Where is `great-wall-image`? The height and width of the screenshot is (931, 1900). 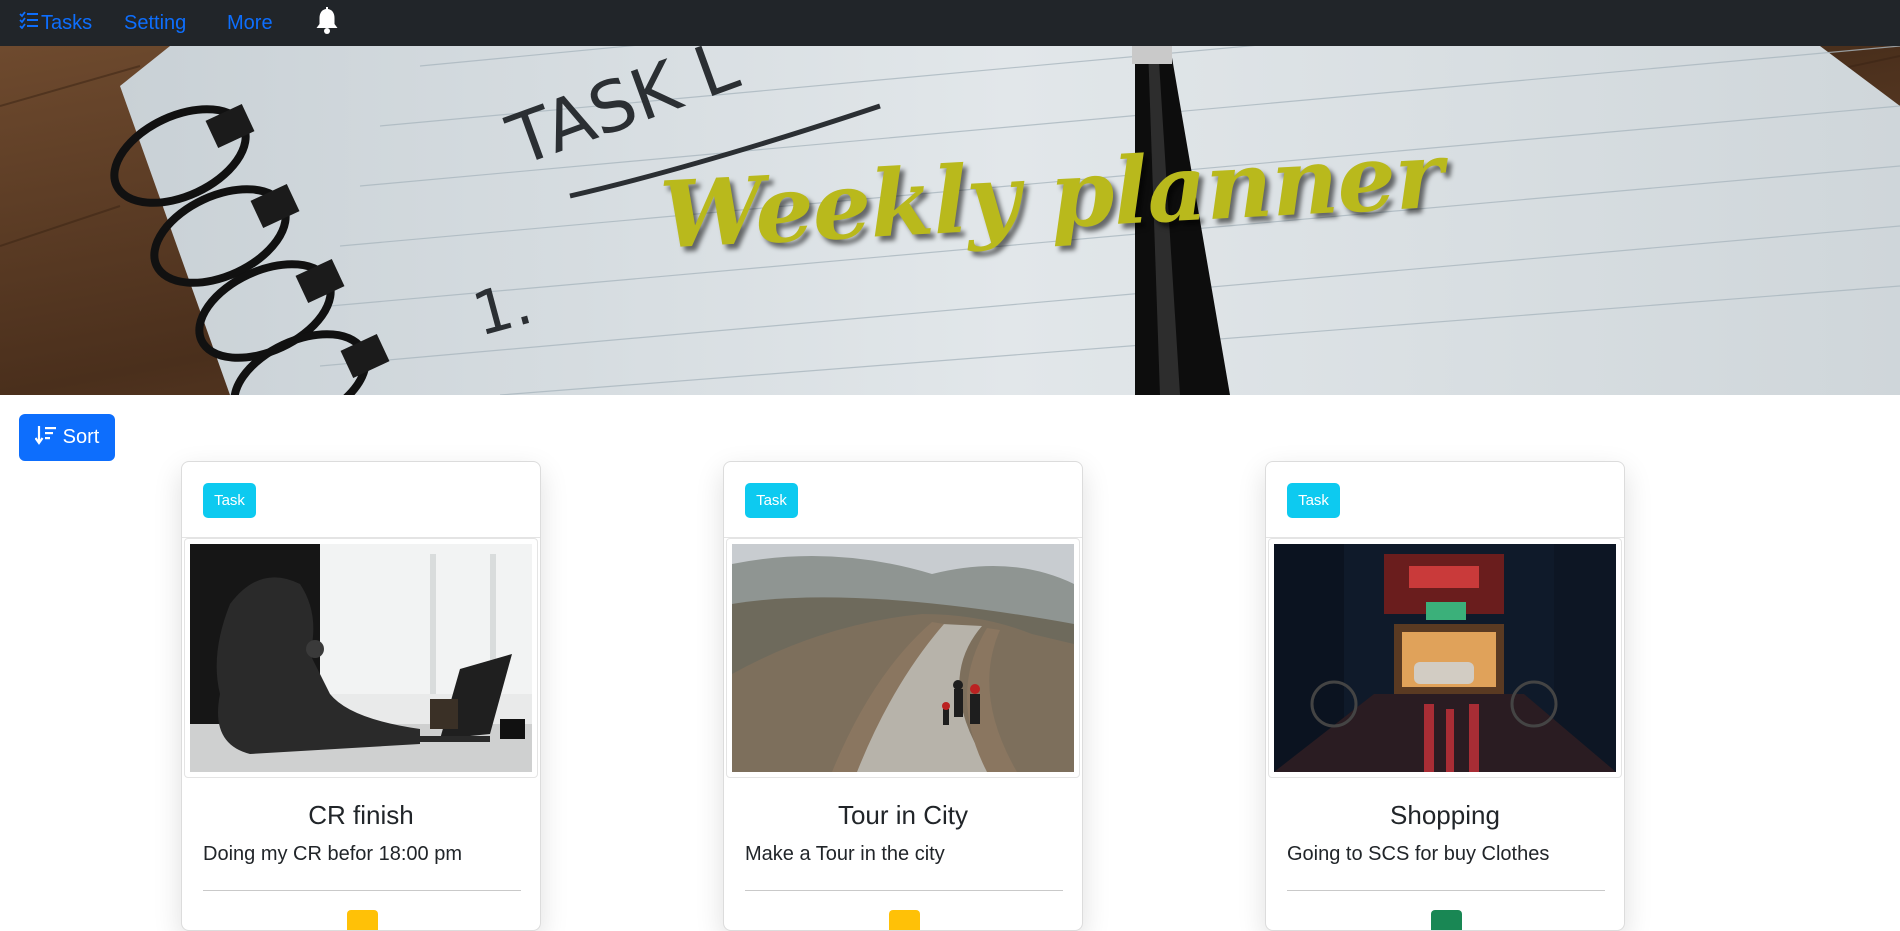
great-wall-image is located at coordinates (903, 658).